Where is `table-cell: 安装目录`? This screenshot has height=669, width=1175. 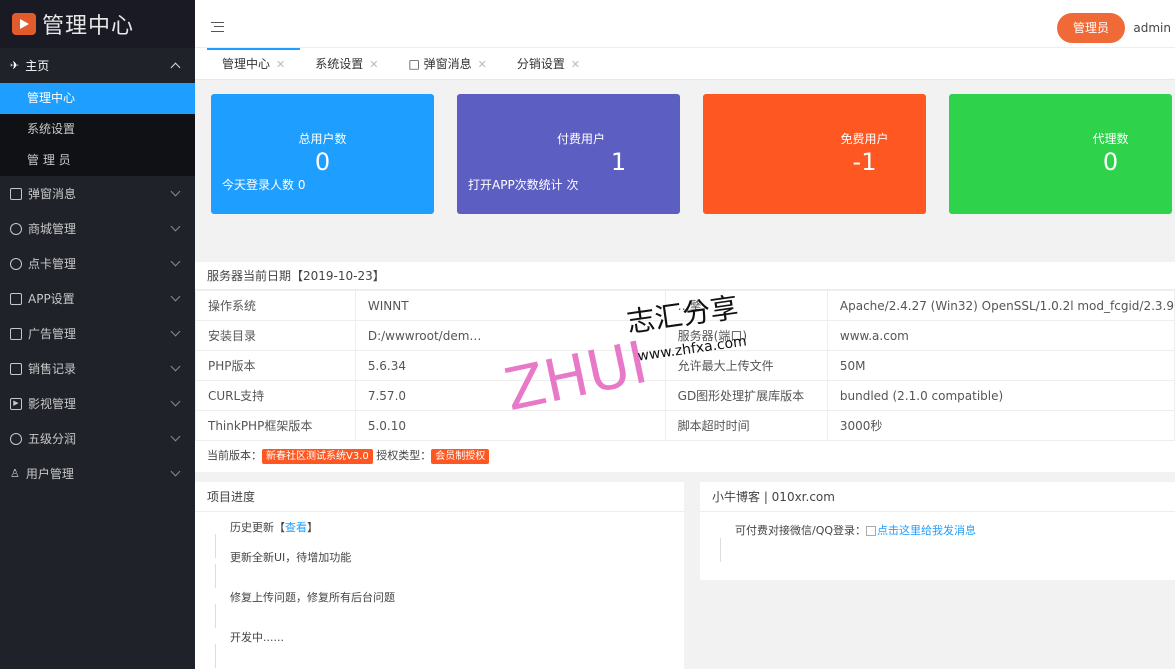
table-cell: 安装目录 is located at coordinates (275, 335).